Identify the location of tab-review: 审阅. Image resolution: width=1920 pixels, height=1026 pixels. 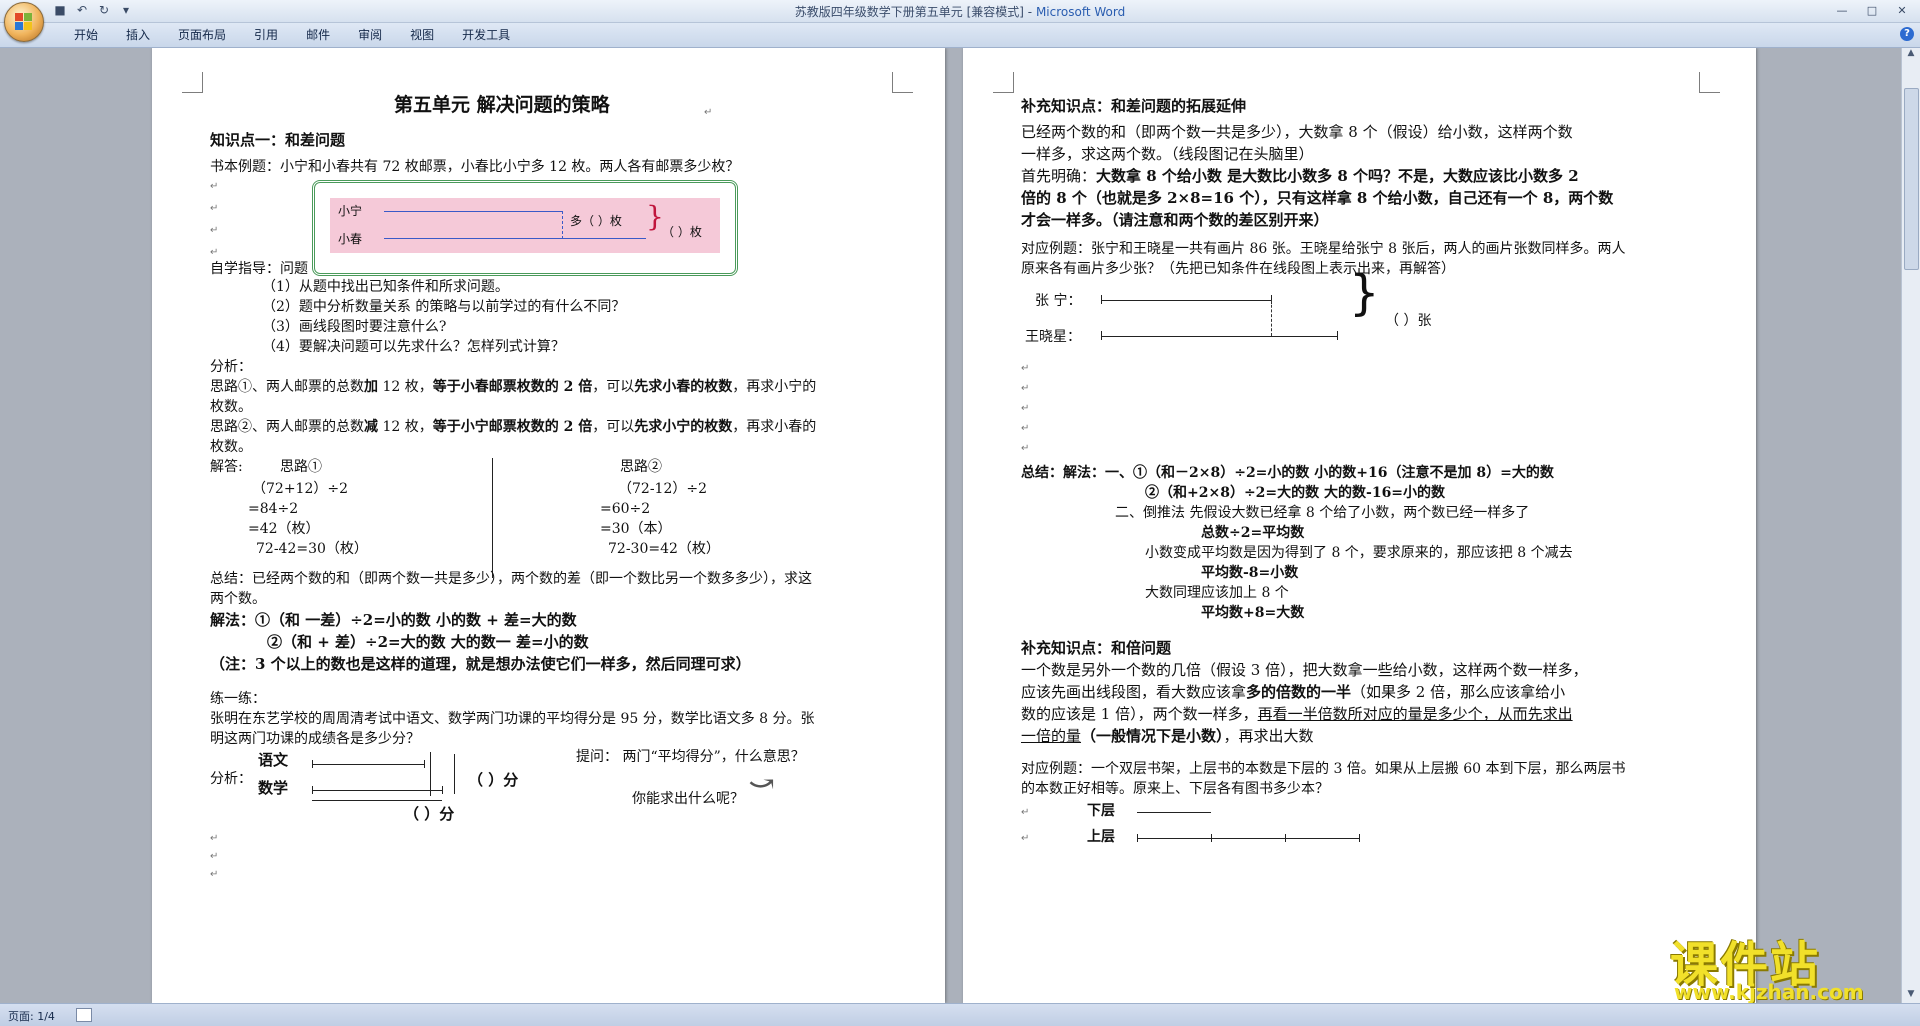
(370, 35).